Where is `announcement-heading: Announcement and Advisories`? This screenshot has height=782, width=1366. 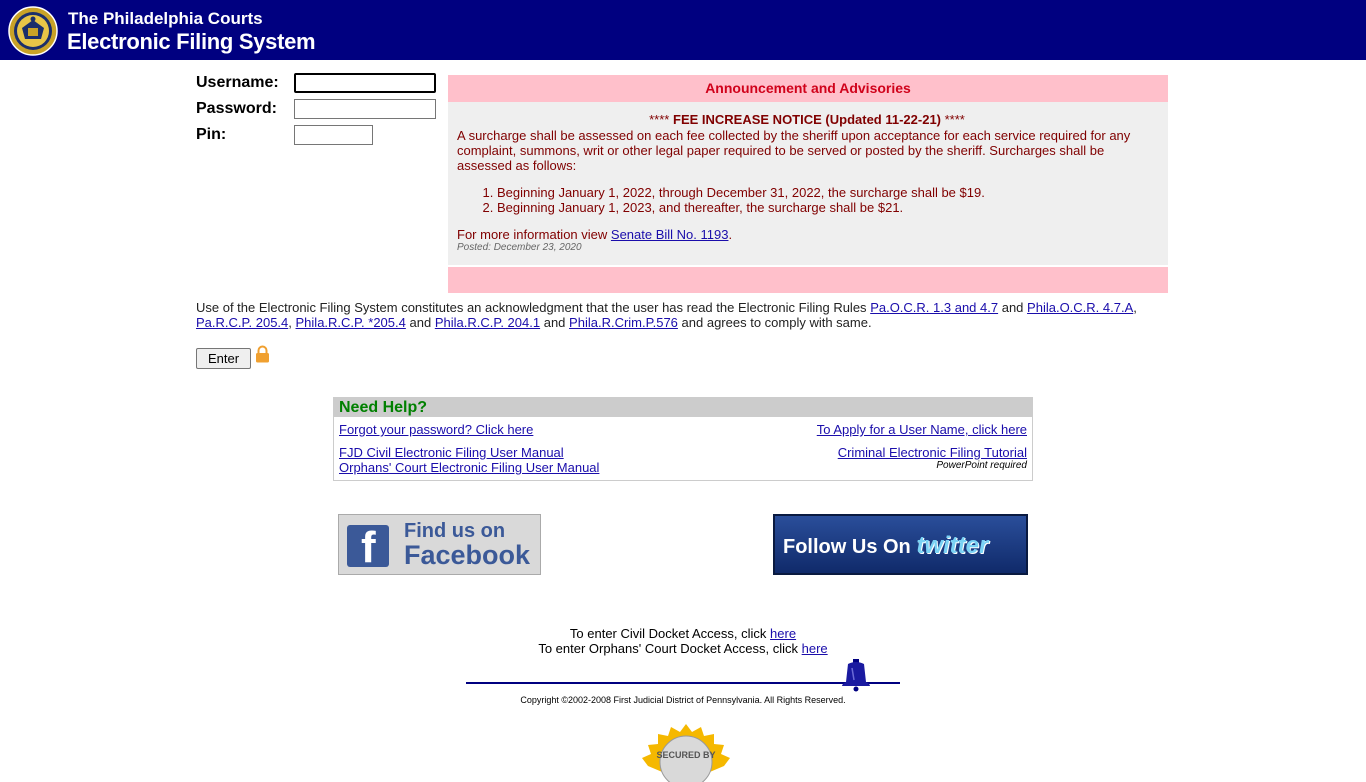
announcement-heading: Announcement and Advisories is located at coordinates (808, 88).